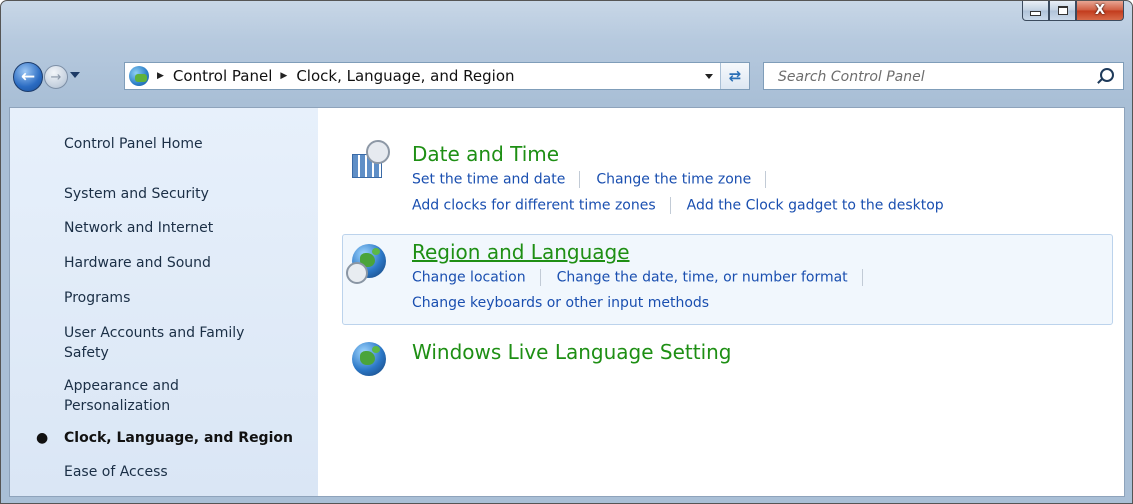  I want to click on recent-pages-dropdown, so click(75, 75).